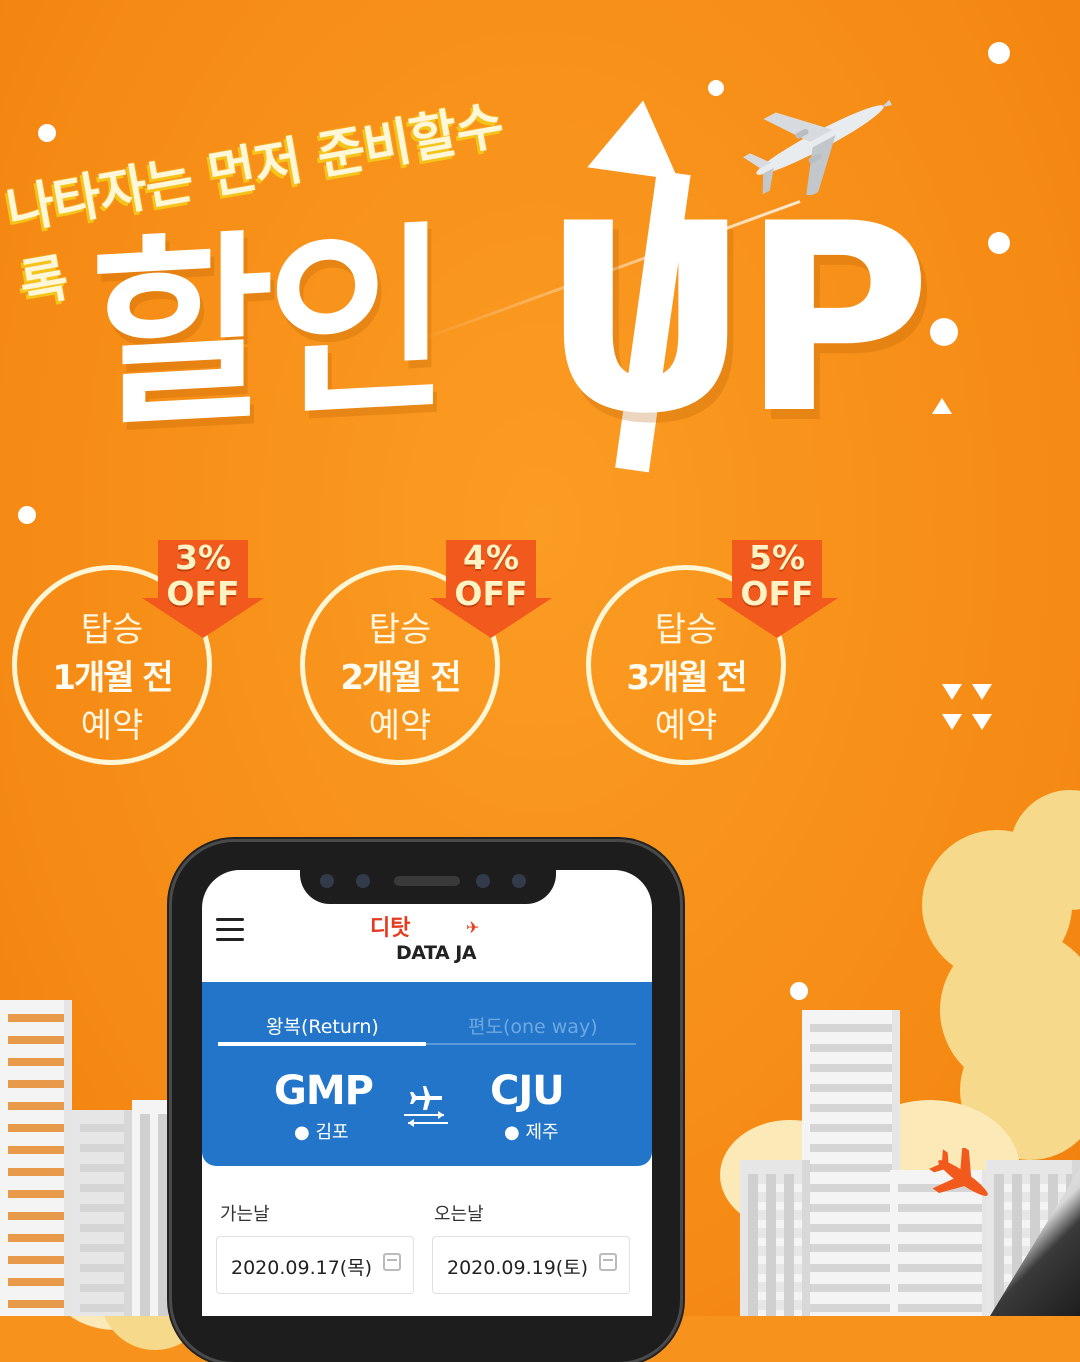  What do you see at coordinates (230, 929) in the screenshot?
I see `menu-icon` at bounding box center [230, 929].